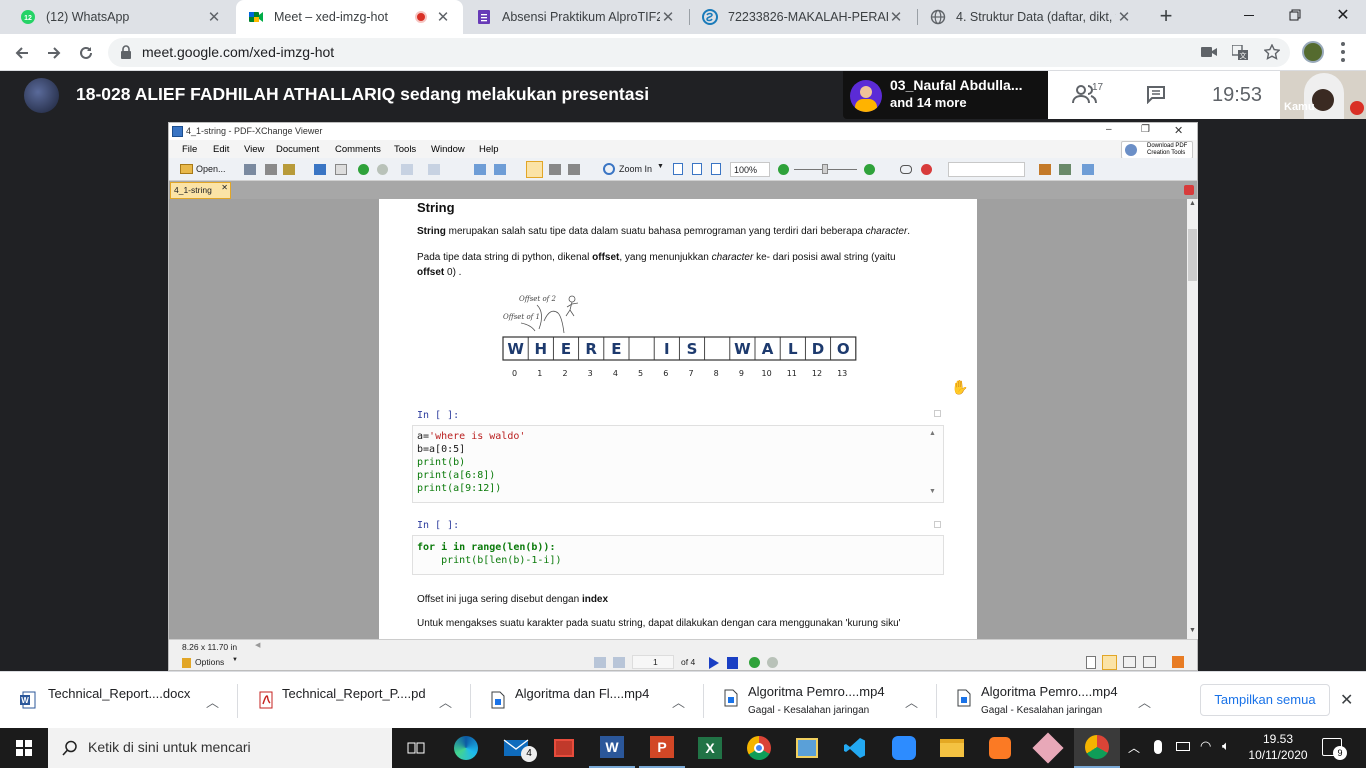  I want to click on snapshot-icon, so click(480, 169).